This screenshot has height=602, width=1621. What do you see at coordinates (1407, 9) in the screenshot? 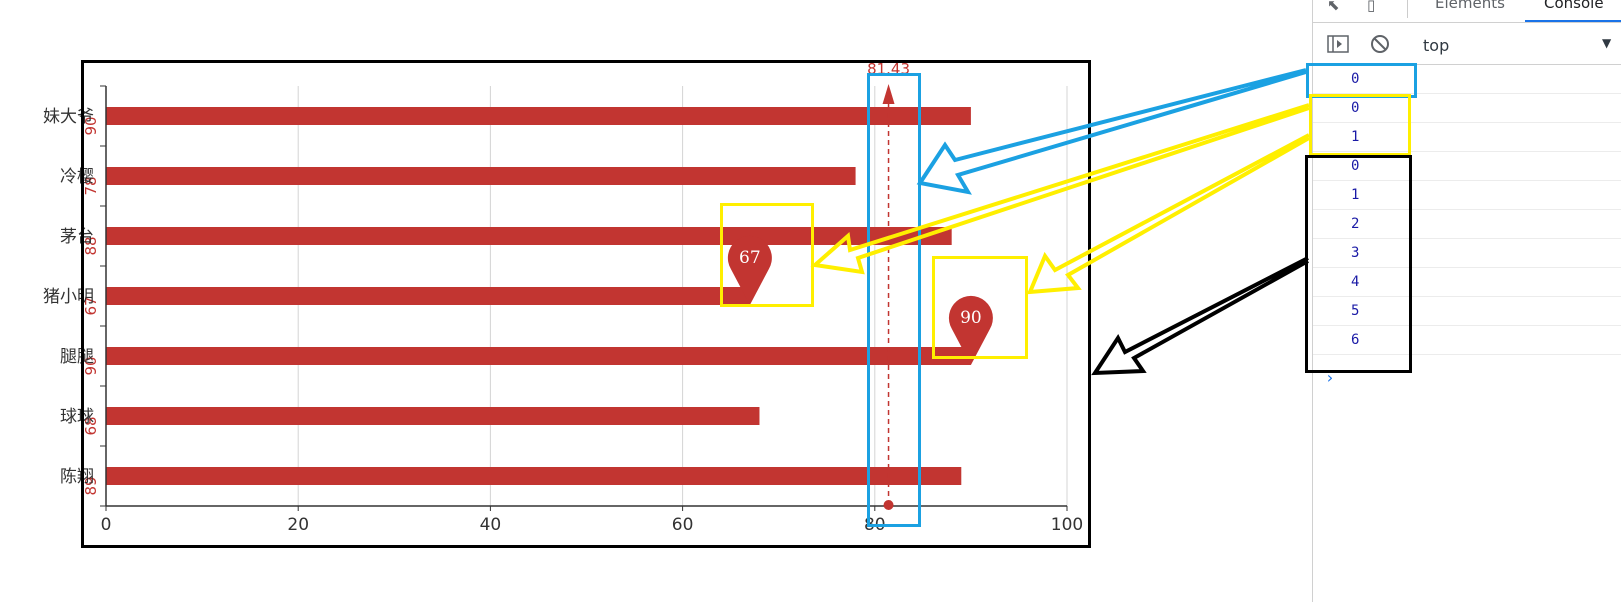
I see `toolbar-divider` at bounding box center [1407, 9].